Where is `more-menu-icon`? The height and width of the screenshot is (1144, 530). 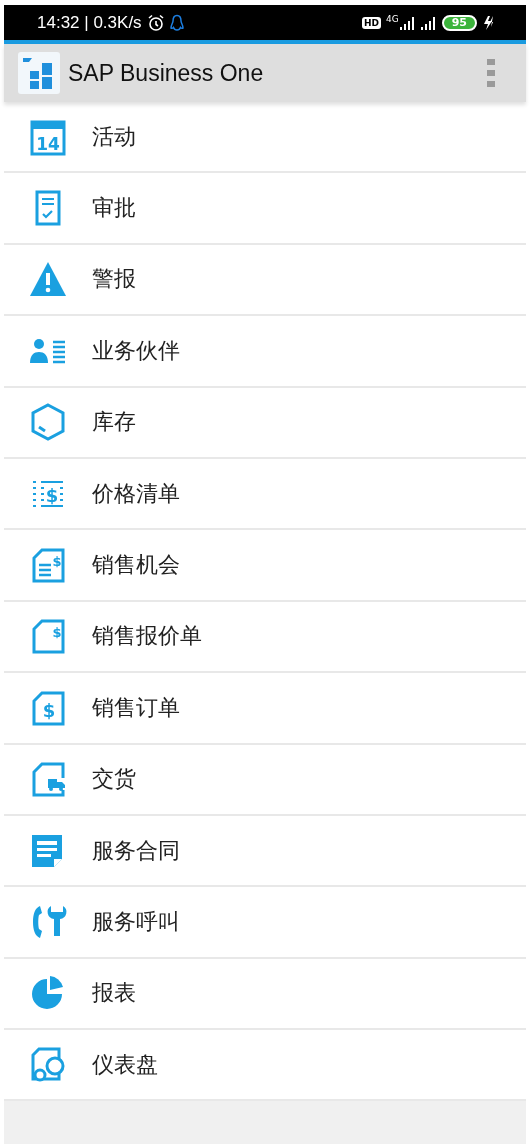 more-menu-icon is located at coordinates (491, 73).